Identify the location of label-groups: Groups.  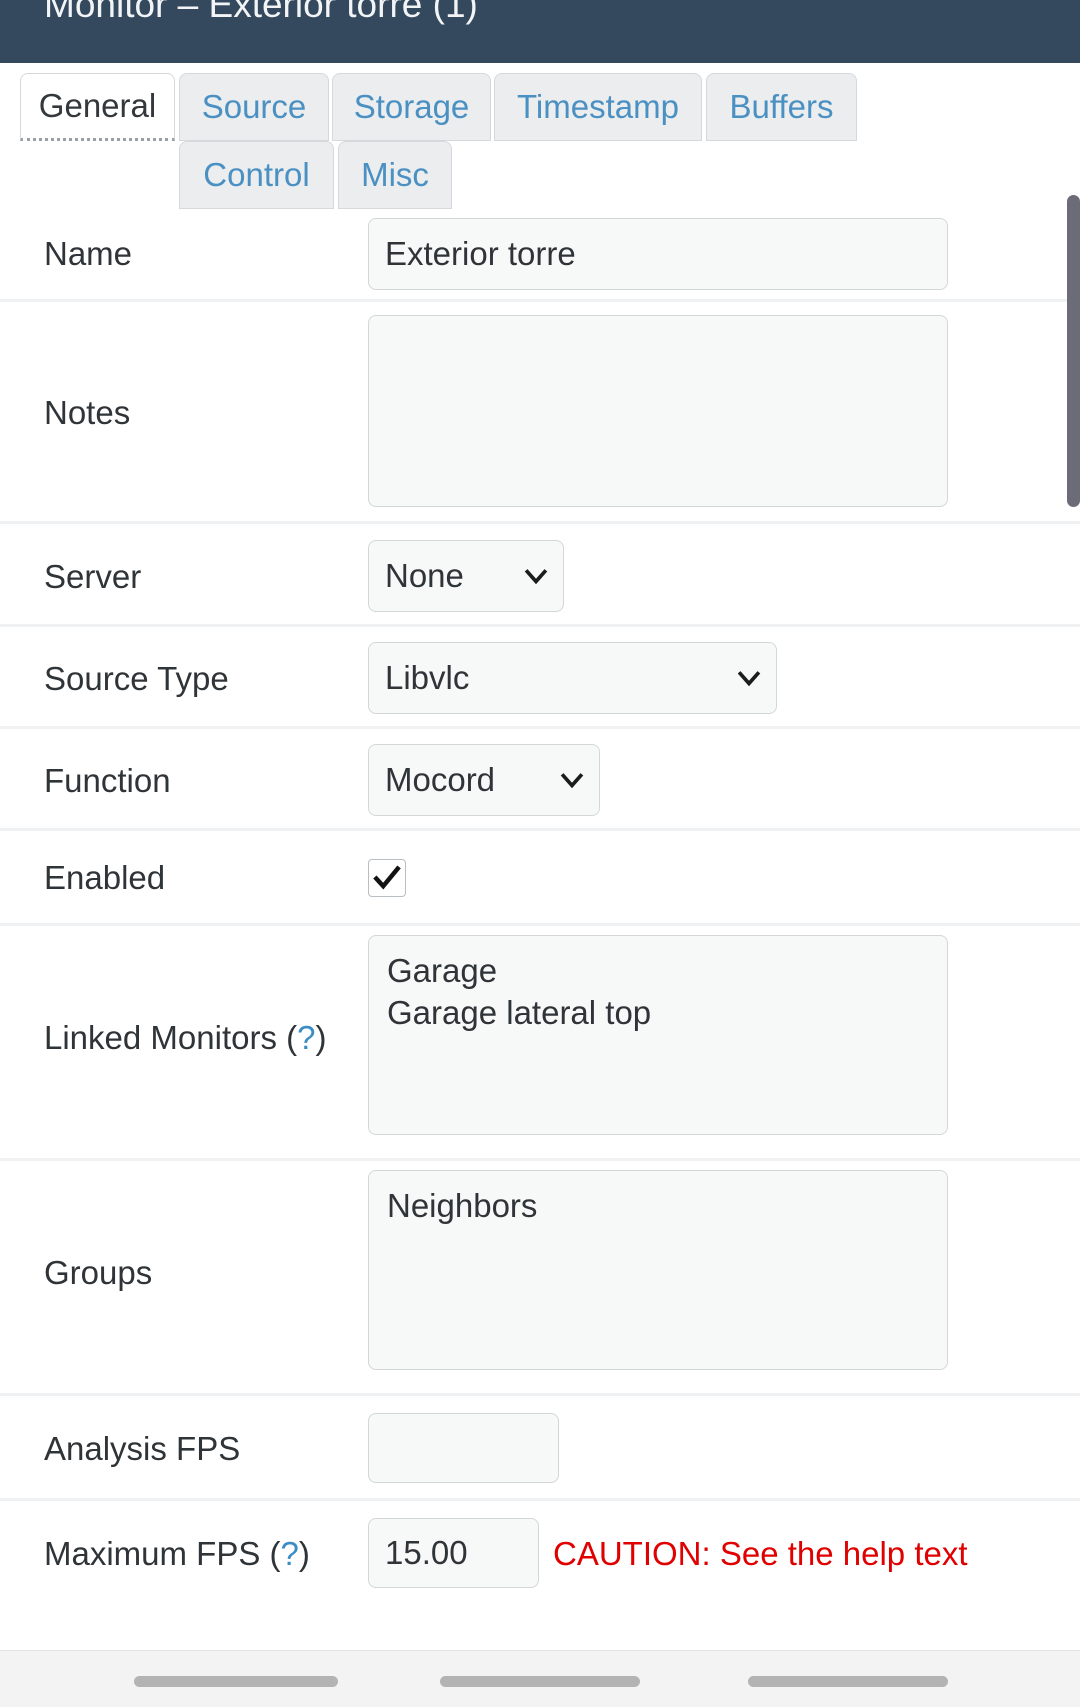
(98, 1272).